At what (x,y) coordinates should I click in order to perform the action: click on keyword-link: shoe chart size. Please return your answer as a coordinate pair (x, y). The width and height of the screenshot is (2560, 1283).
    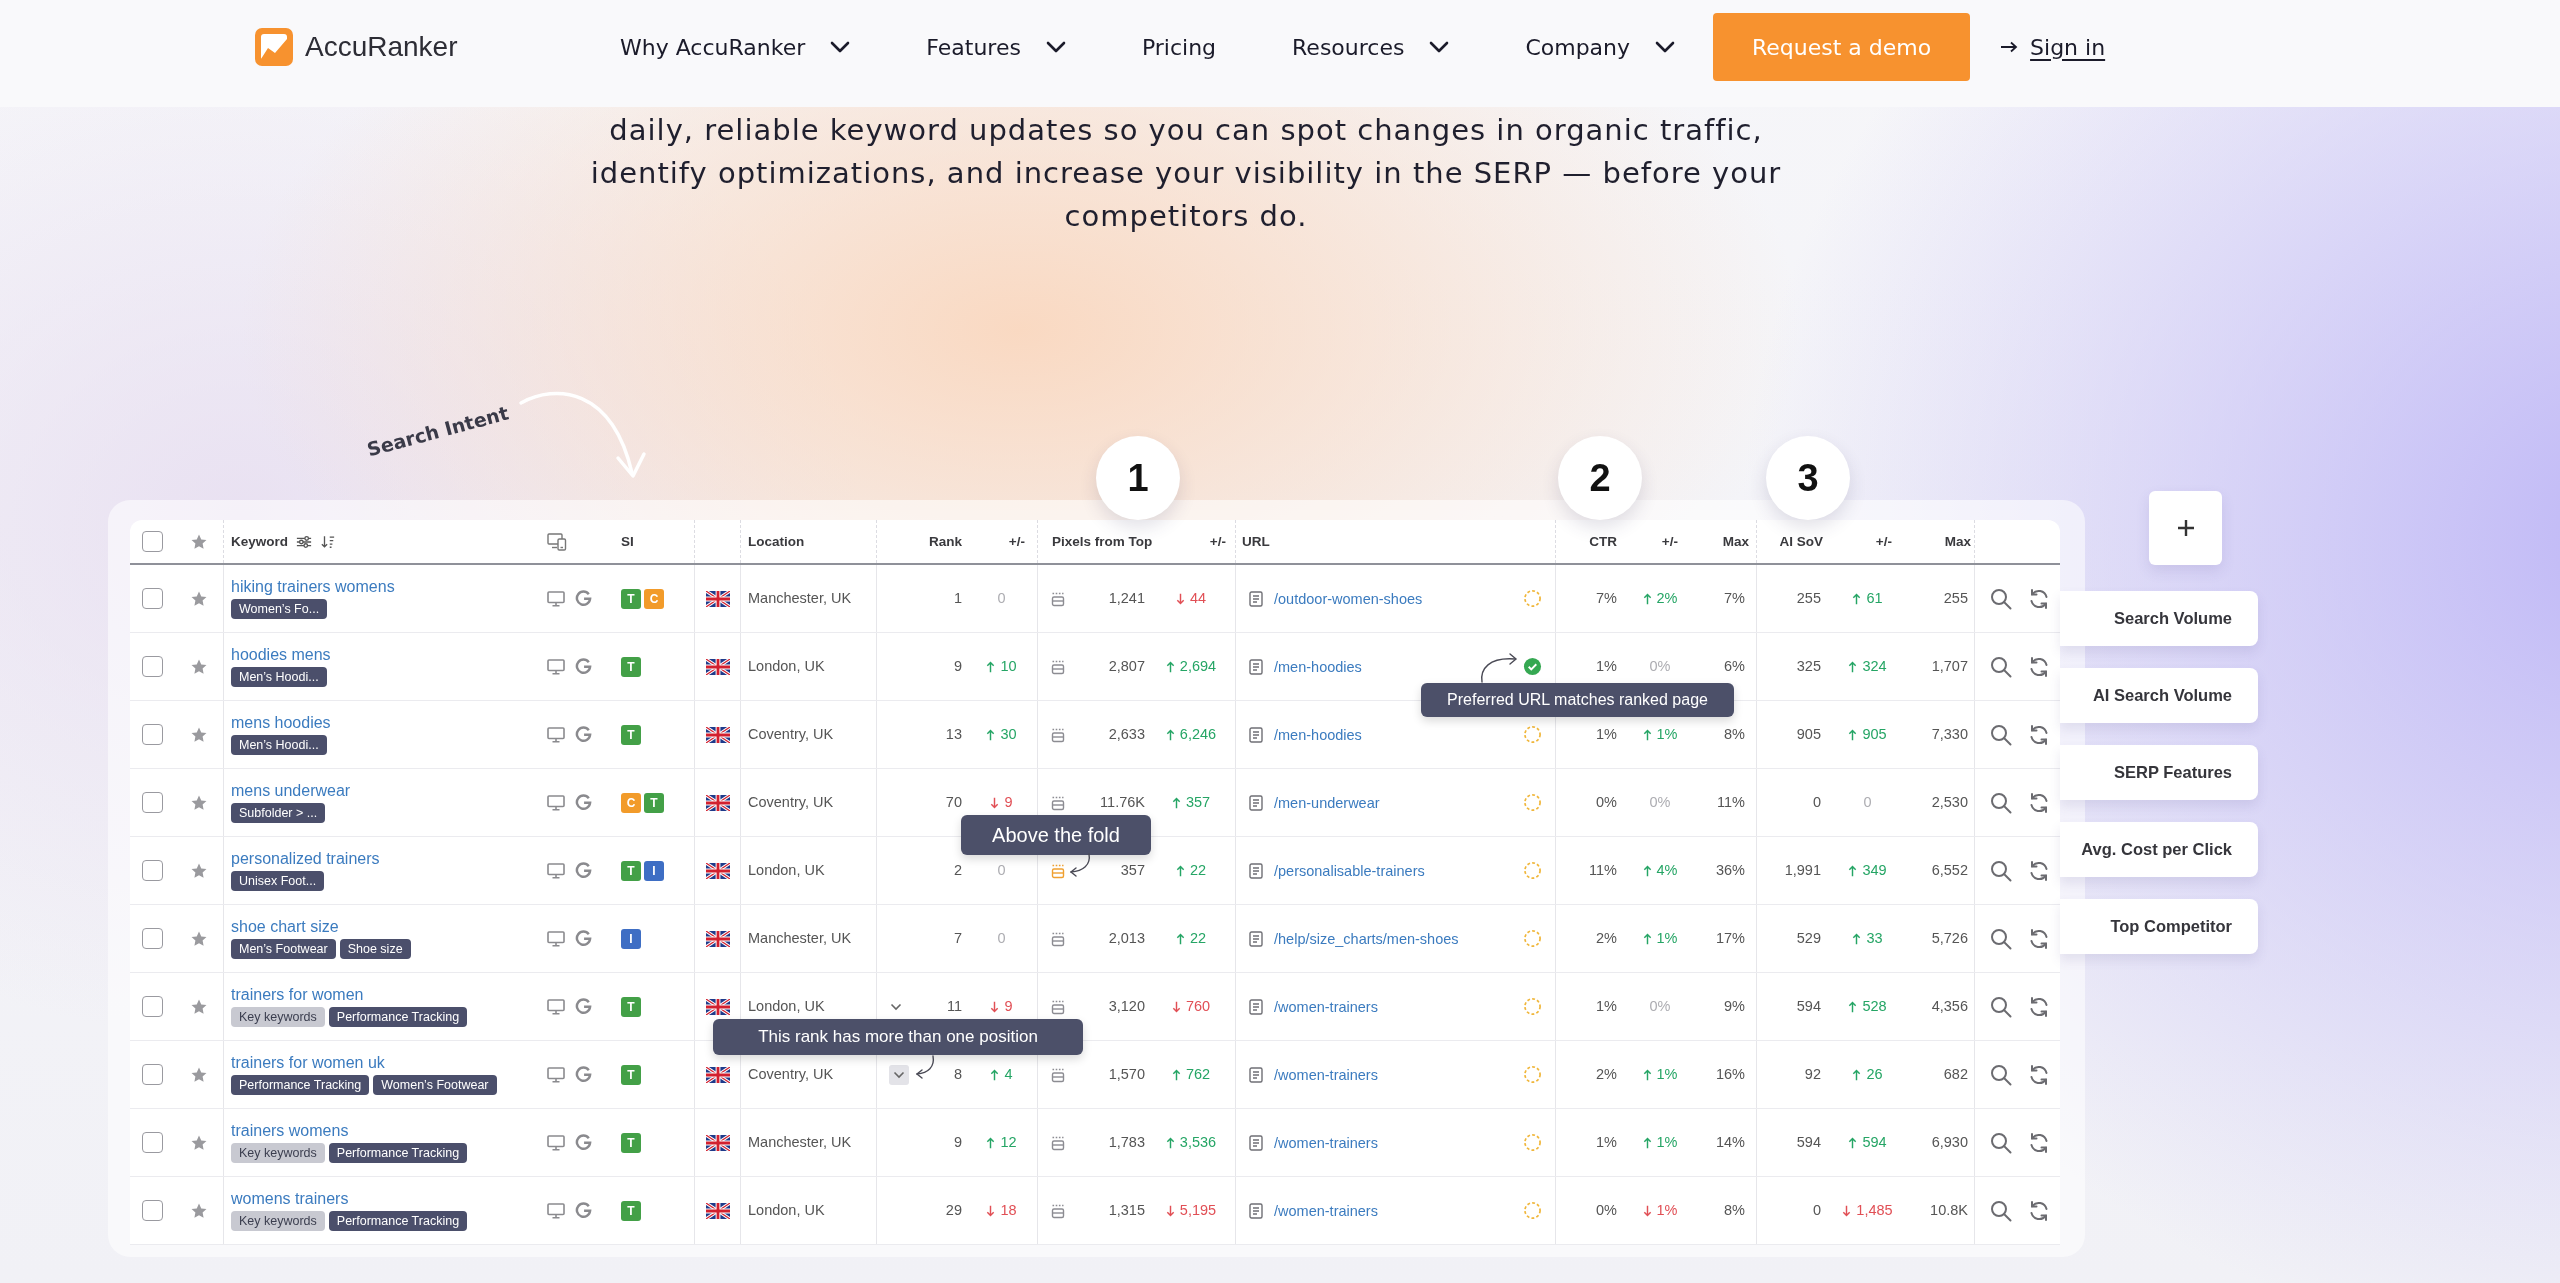
    Looking at the image, I should click on (285, 927).